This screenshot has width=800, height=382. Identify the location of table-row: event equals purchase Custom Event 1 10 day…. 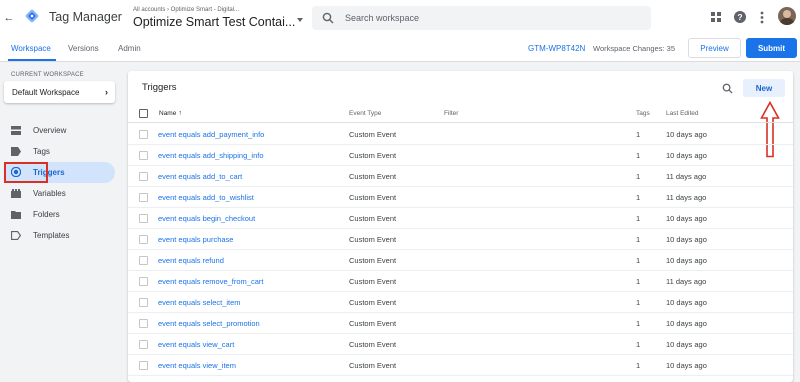
(460, 239).